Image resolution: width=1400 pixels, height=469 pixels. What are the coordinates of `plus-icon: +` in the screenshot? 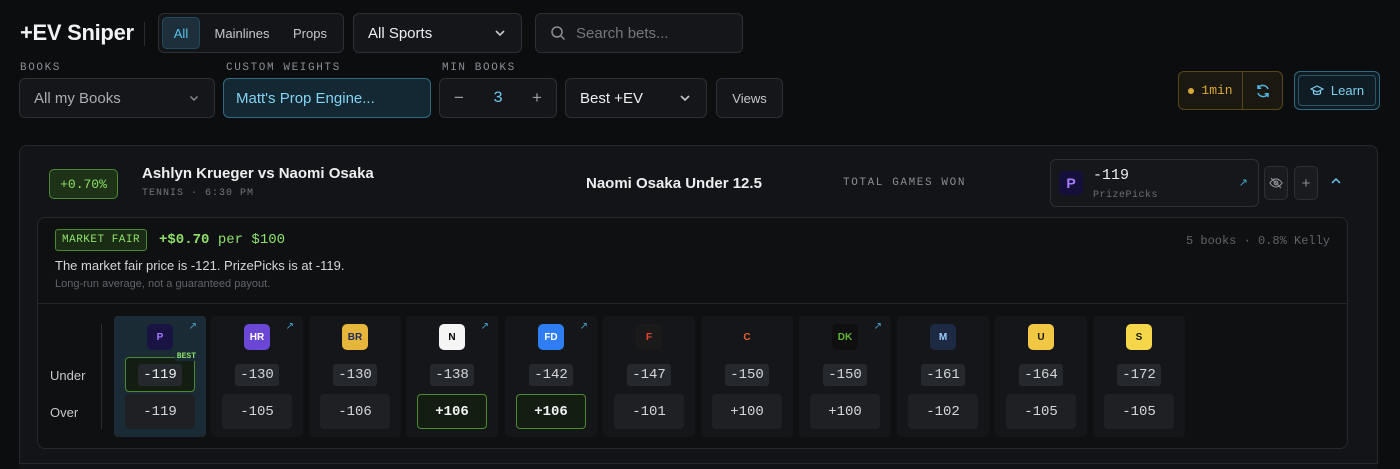 It's located at (1306, 183).